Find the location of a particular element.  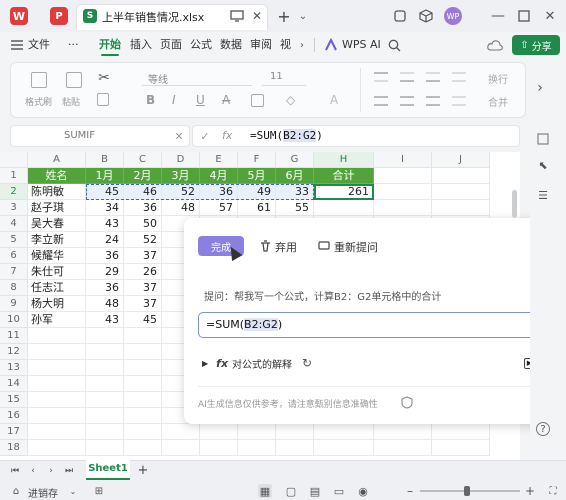

cell-b8: 36 is located at coordinates (105, 288).